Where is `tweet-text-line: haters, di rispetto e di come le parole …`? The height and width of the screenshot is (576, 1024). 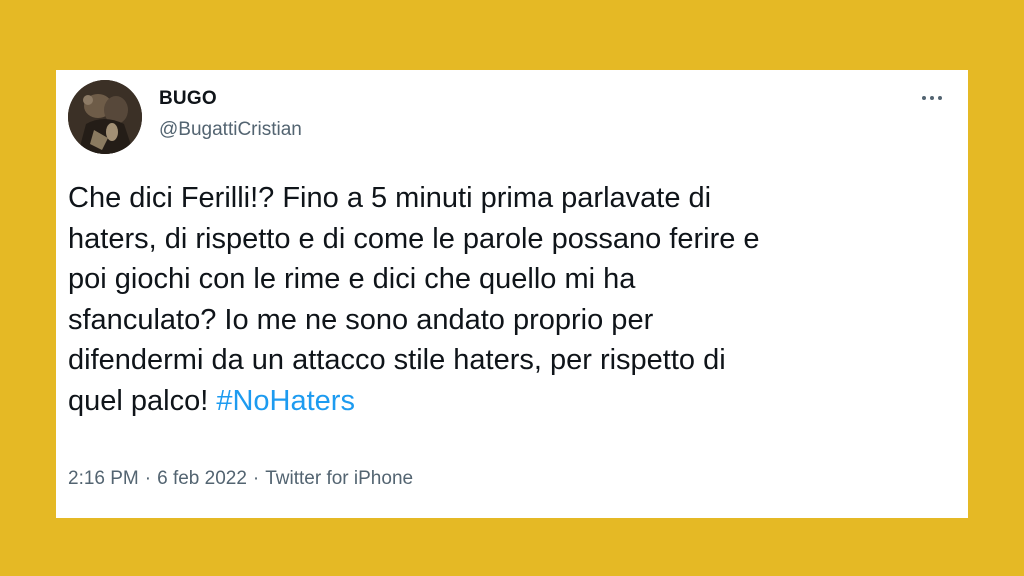 tweet-text-line: haters, di rispetto e di come le parole … is located at coordinates (414, 238).